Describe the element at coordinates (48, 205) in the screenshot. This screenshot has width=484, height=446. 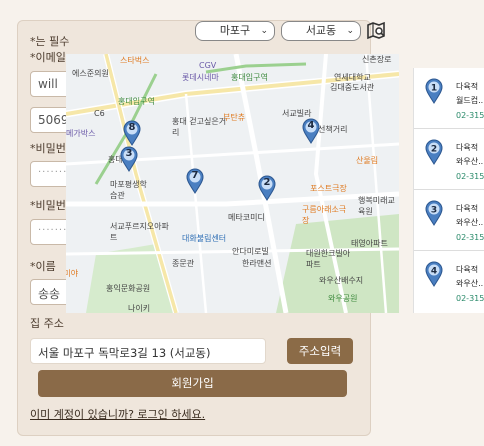
I see `password-confirm-label: *비밀번` at that location.